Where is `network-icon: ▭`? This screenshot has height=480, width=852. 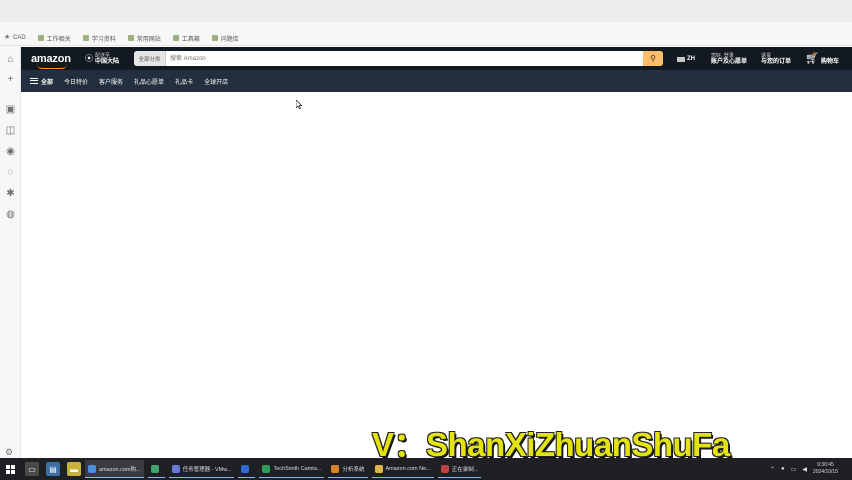 network-icon: ▭ is located at coordinates (794, 469).